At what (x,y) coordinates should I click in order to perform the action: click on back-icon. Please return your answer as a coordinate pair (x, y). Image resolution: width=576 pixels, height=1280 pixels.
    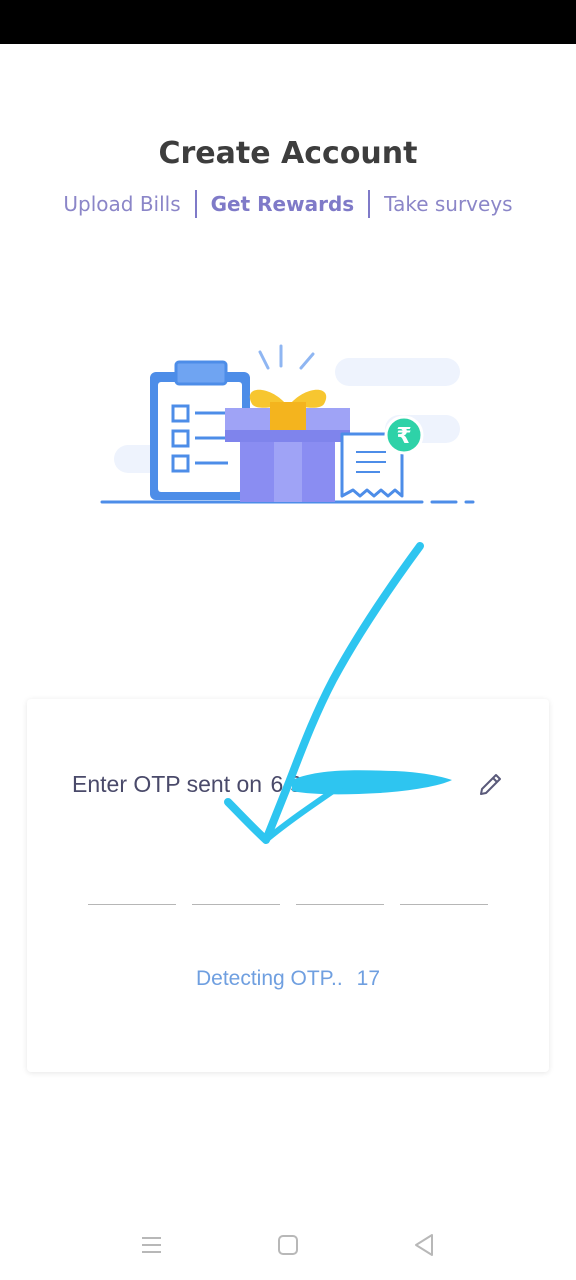
    Looking at the image, I should click on (424, 1245).